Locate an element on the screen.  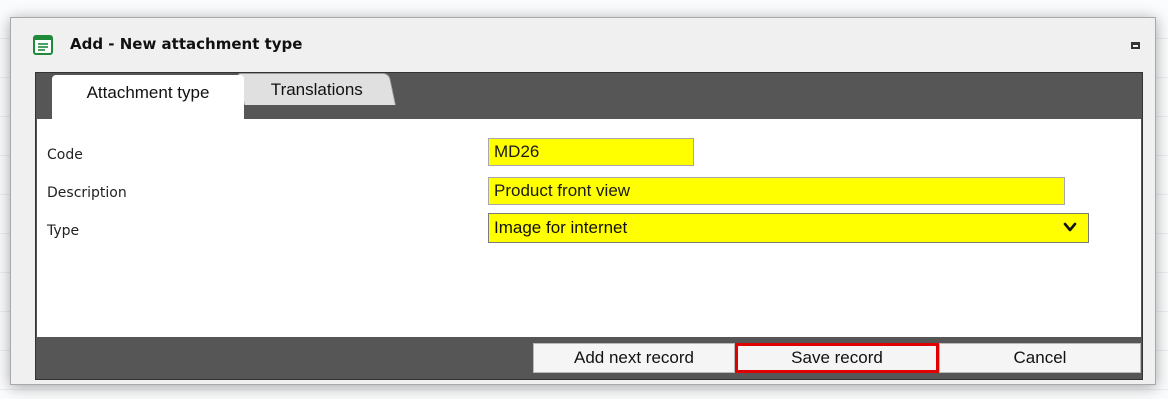
button-bar: Add next record Save record Cancel is located at coordinates (589, 358).